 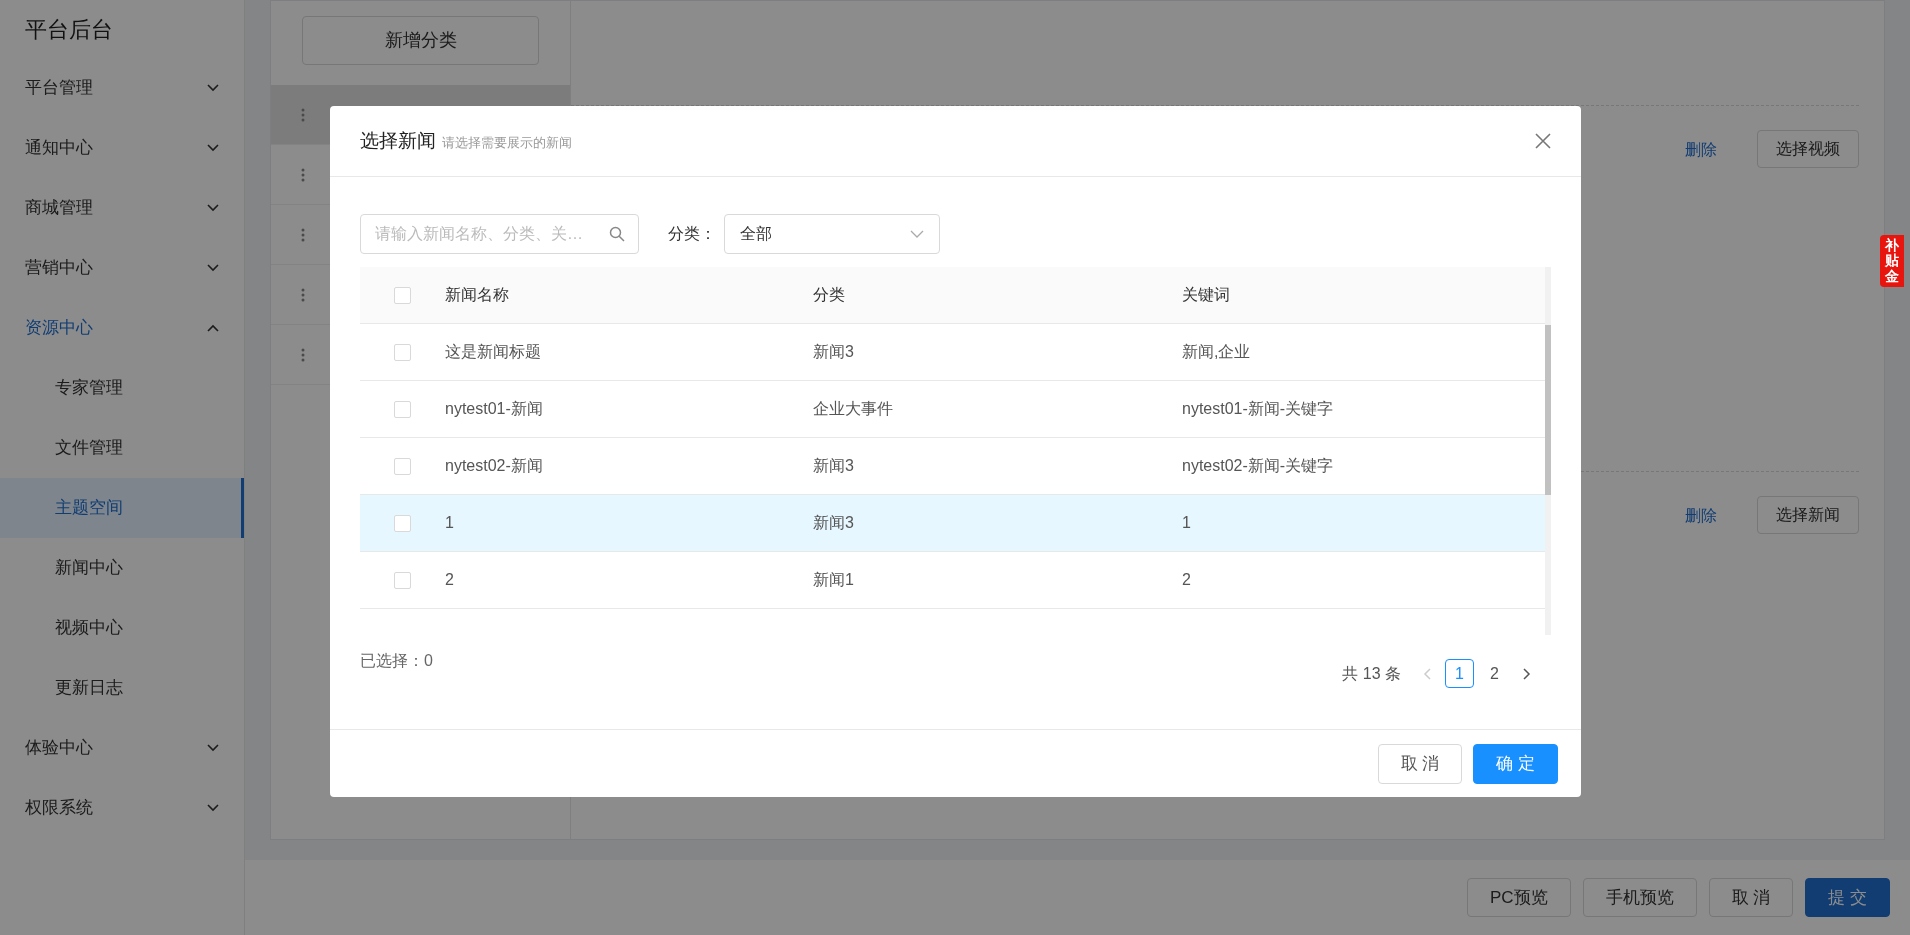 What do you see at coordinates (834, 580) in the screenshot?
I see `table-cell-text: 新闻1` at bounding box center [834, 580].